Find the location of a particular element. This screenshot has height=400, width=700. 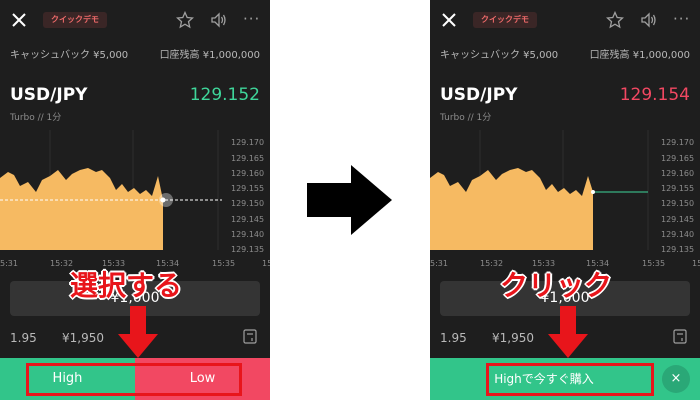

annotation-select: 選択する is located at coordinates (126, 285).